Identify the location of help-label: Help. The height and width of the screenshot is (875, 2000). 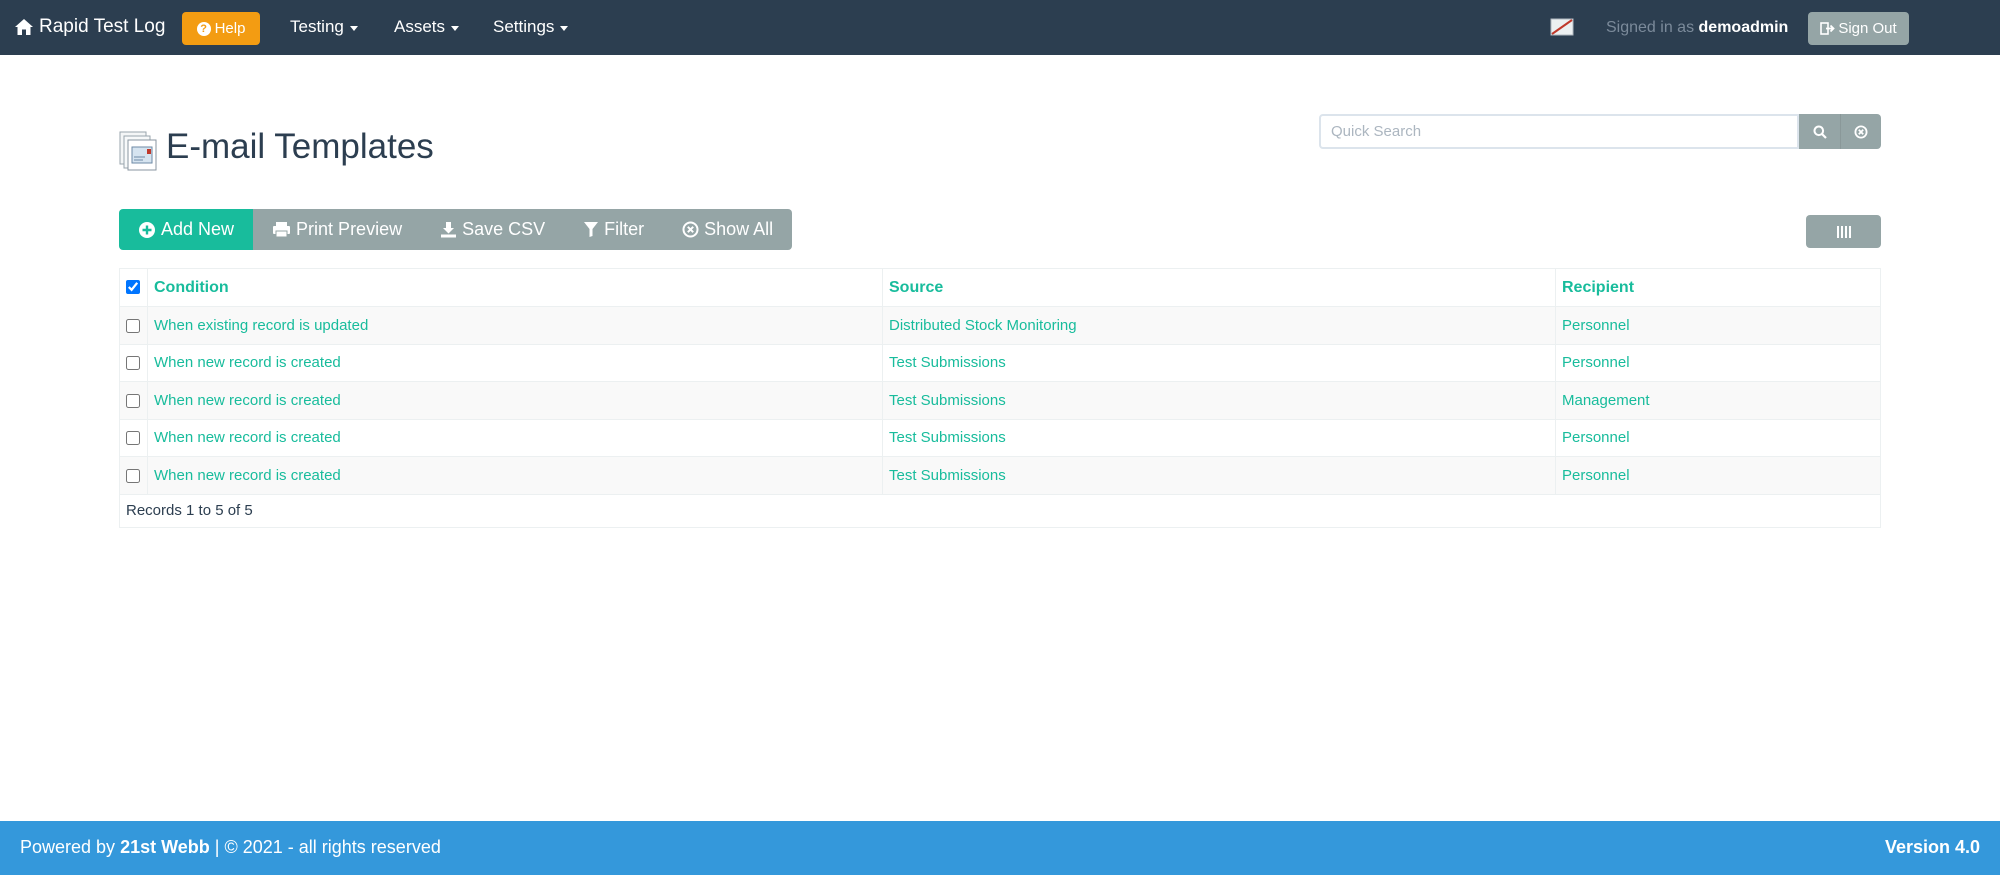
(230, 28).